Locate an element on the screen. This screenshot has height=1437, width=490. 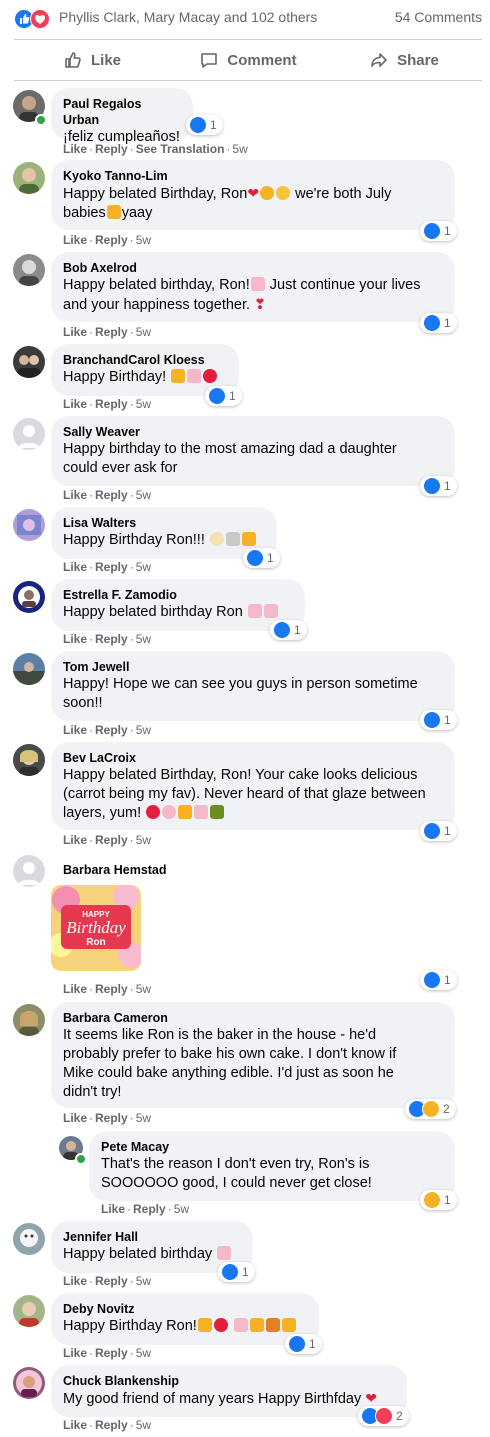
comment-text-part: Happy belated birthday Ron is located at coordinates (155, 612).